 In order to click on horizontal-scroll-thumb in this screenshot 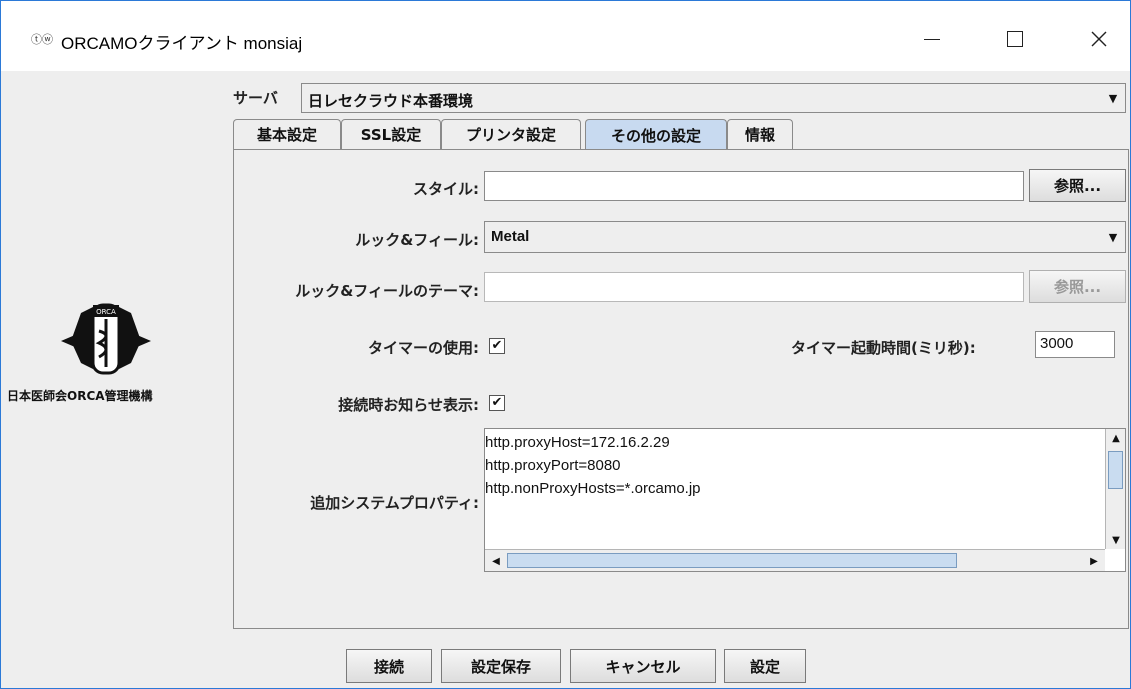, I will do `click(732, 560)`.